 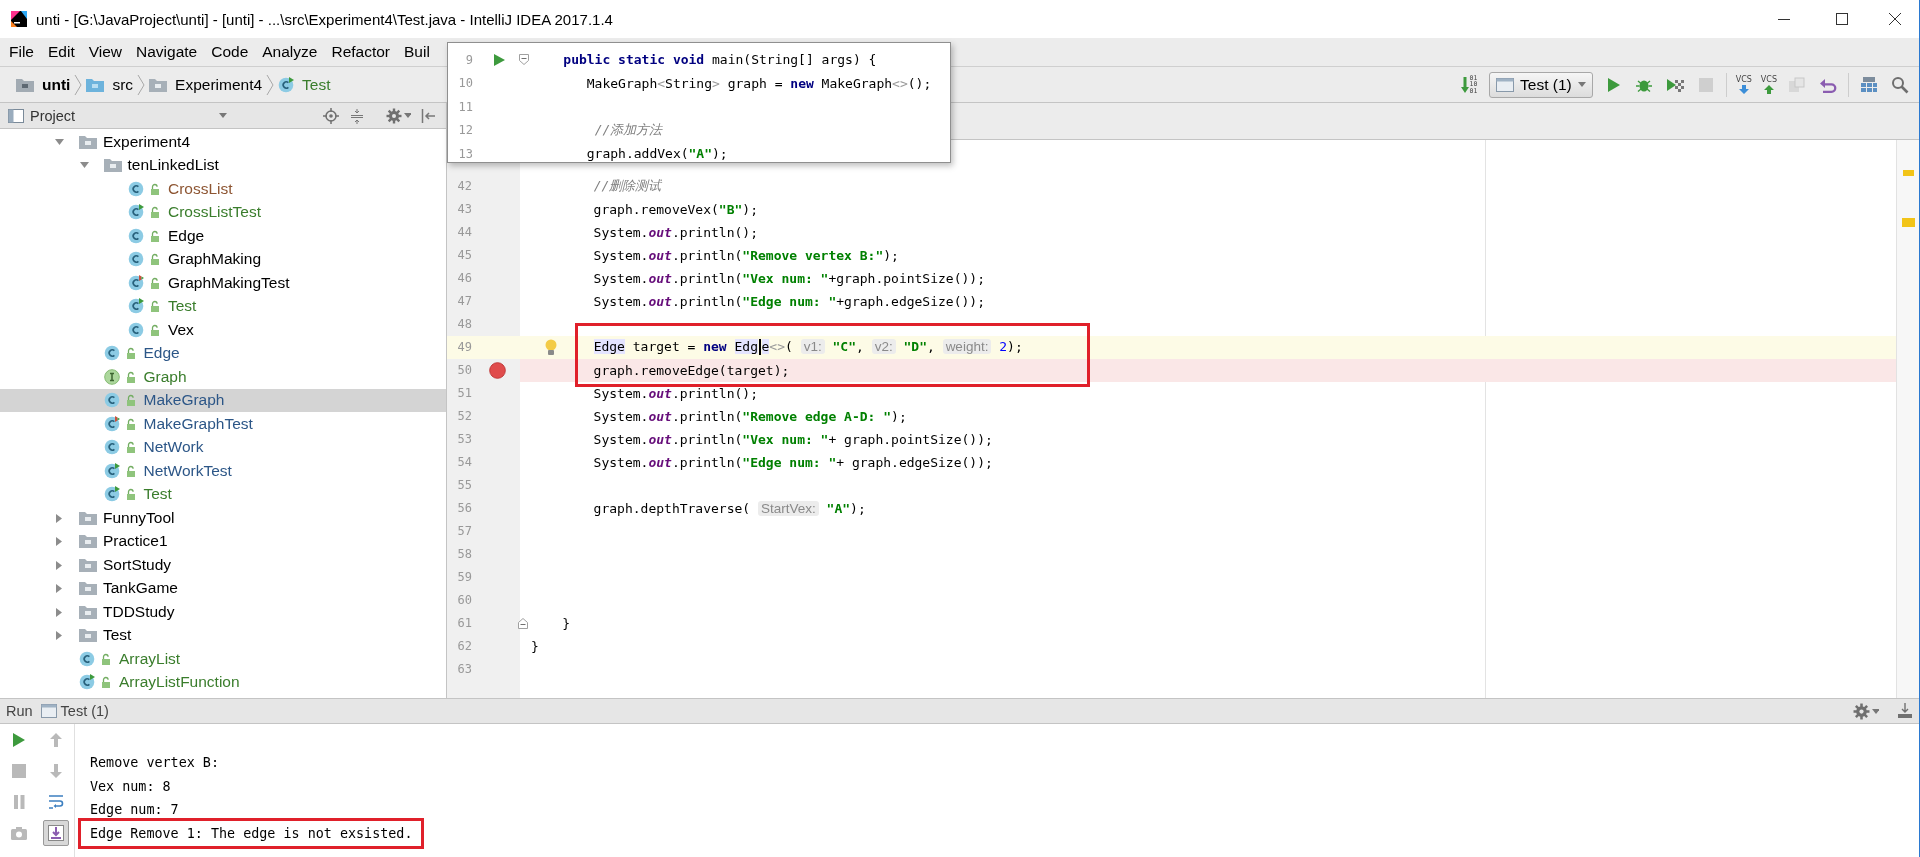 What do you see at coordinates (465, 370) in the screenshot?
I see `line-number: 50` at bounding box center [465, 370].